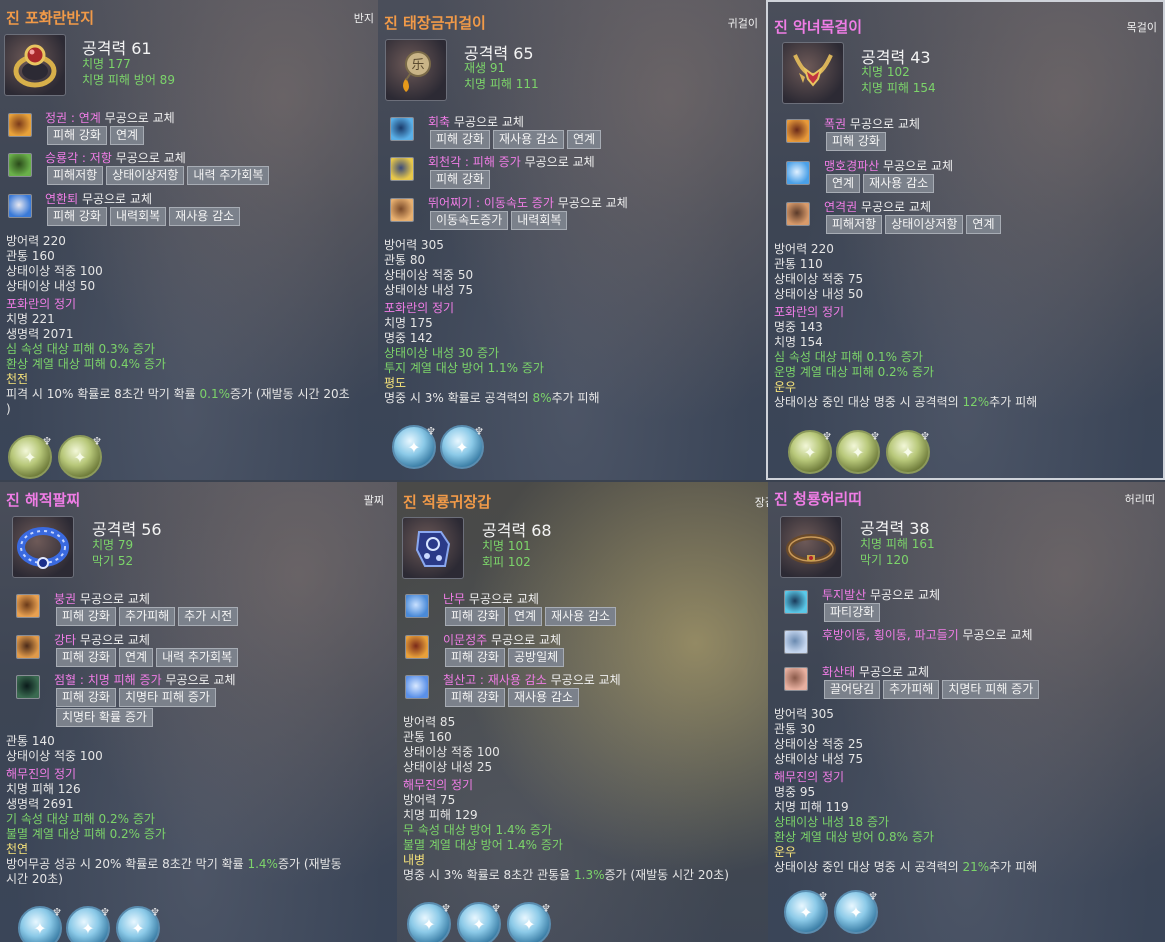  What do you see at coordinates (208, 616) in the screenshot?
I see `skill-effect-chip: 추가 시전` at bounding box center [208, 616].